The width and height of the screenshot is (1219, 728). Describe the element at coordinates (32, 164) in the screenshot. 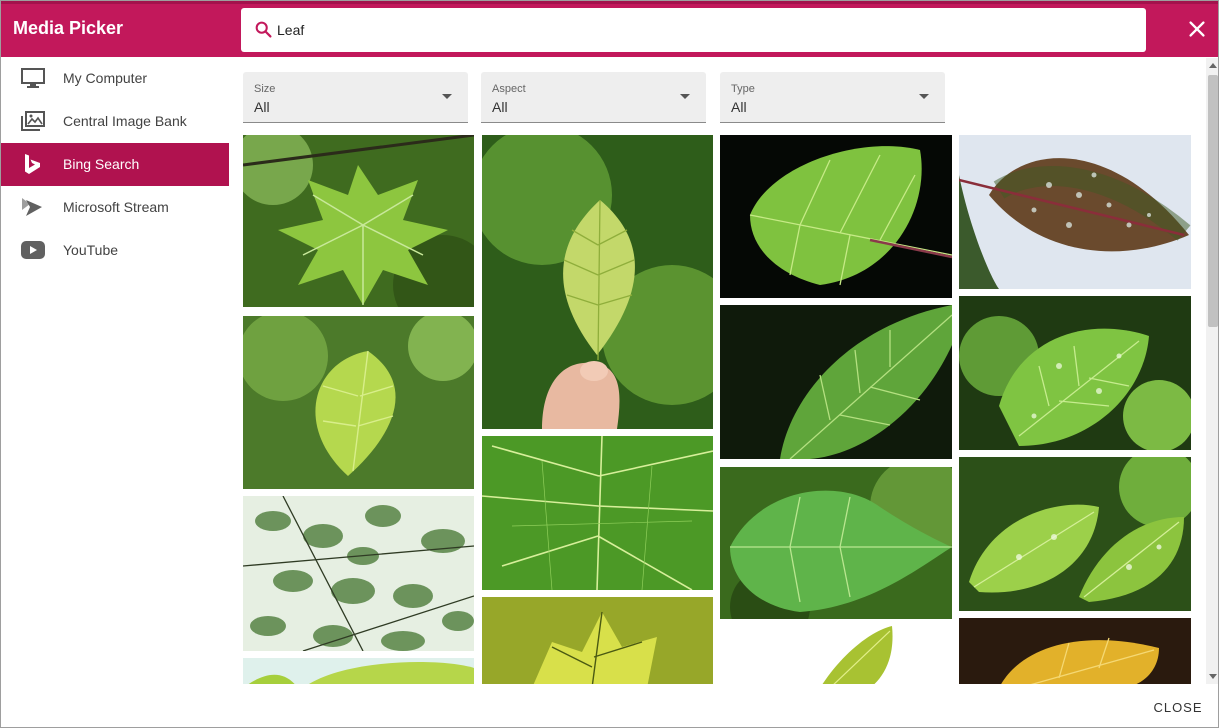

I see `bing-icon` at that location.